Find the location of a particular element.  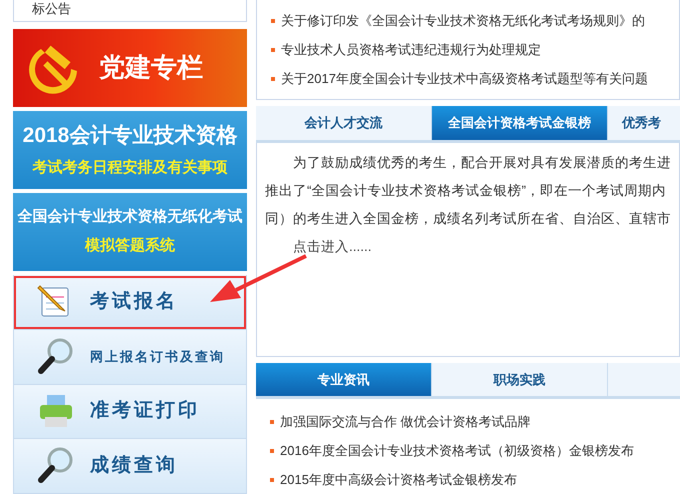

news-link: 关于2017年度全国会计专业技术中高级资格考试题型等有关问题 is located at coordinates (464, 78).